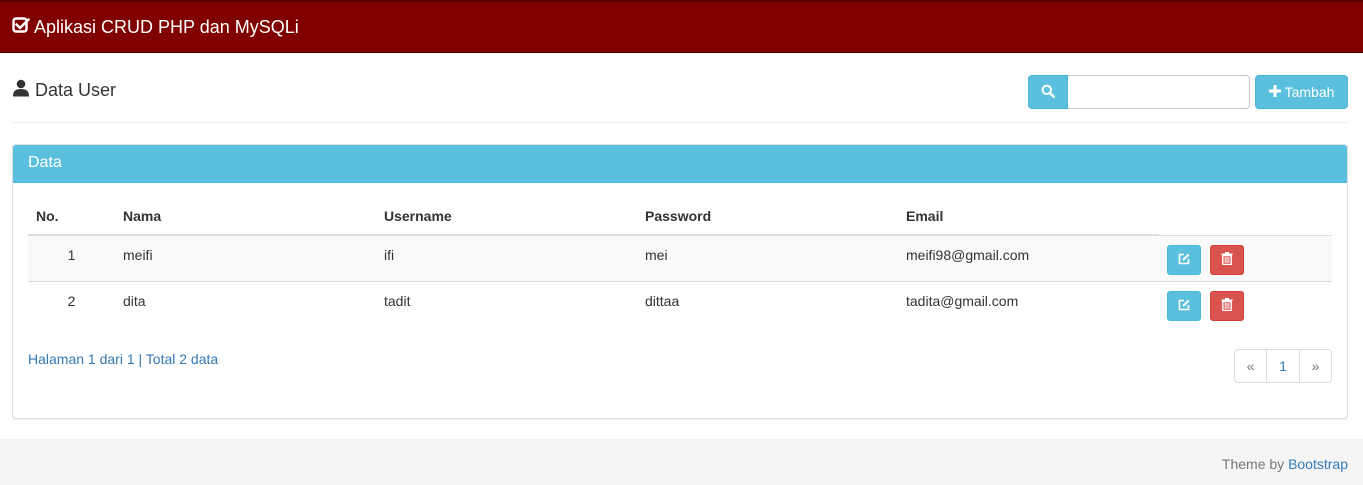 The image size is (1363, 485). I want to click on page-header: Data User Tambah, so click(680, 99).